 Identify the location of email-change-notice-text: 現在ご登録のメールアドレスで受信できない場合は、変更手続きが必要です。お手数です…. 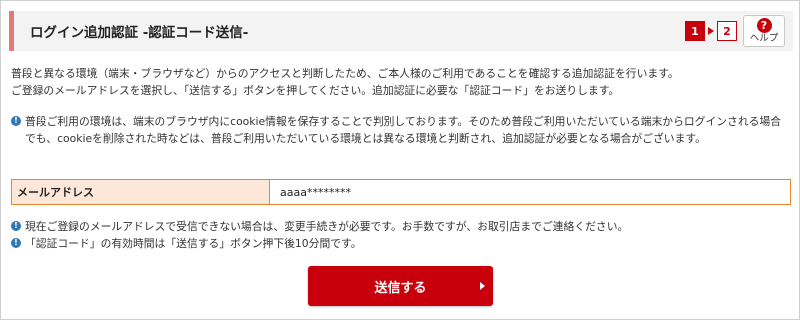
(327, 226).